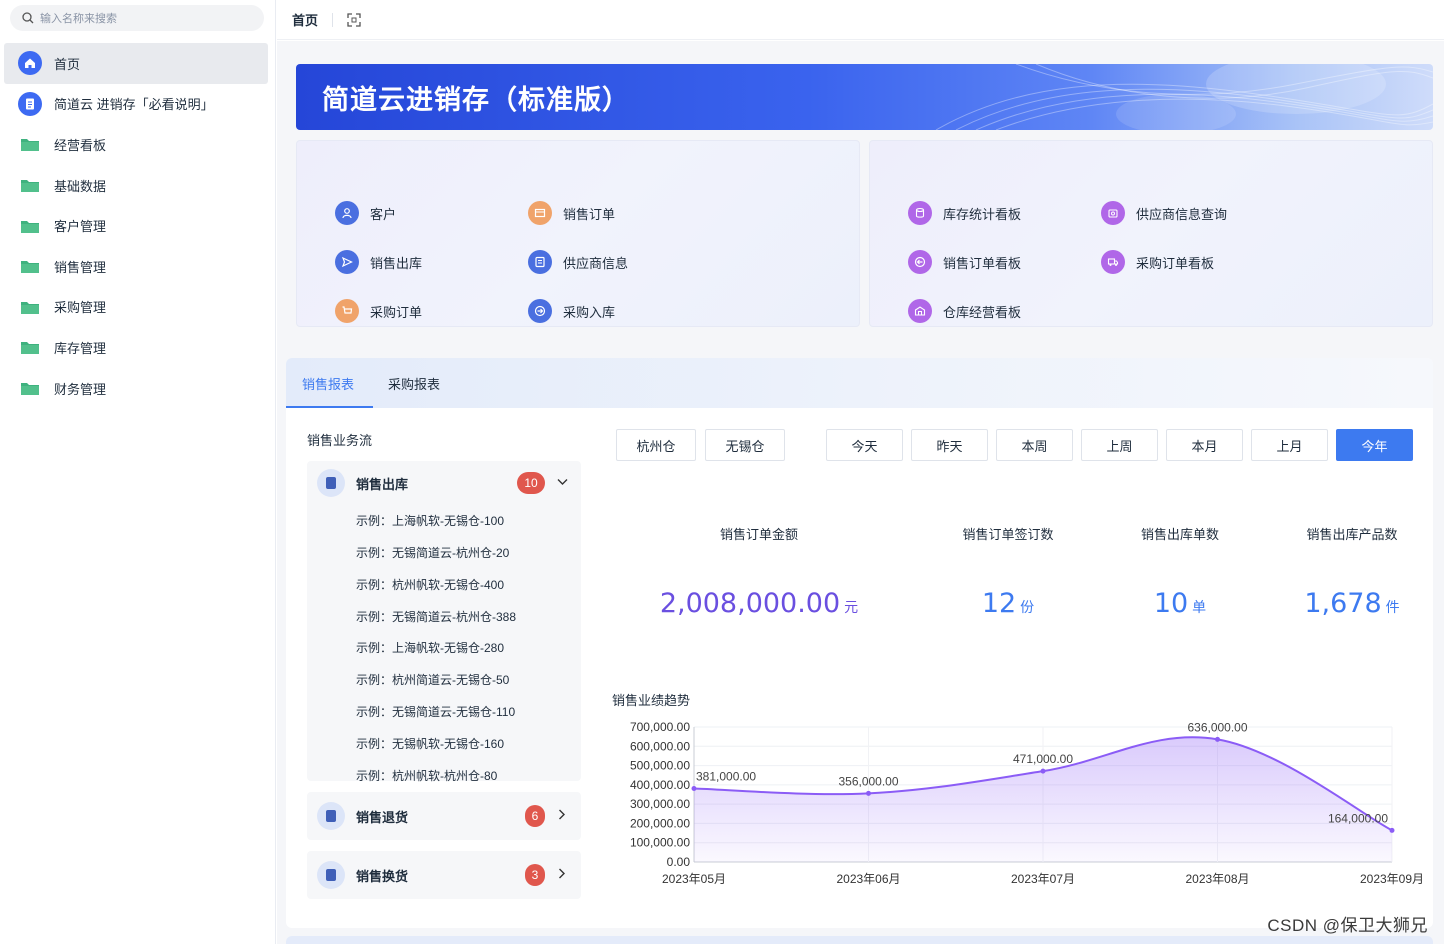 The width and height of the screenshot is (1444, 944). Describe the element at coordinates (660, 823) in the screenshot. I see `y-tick-label: 200,000.00` at that location.